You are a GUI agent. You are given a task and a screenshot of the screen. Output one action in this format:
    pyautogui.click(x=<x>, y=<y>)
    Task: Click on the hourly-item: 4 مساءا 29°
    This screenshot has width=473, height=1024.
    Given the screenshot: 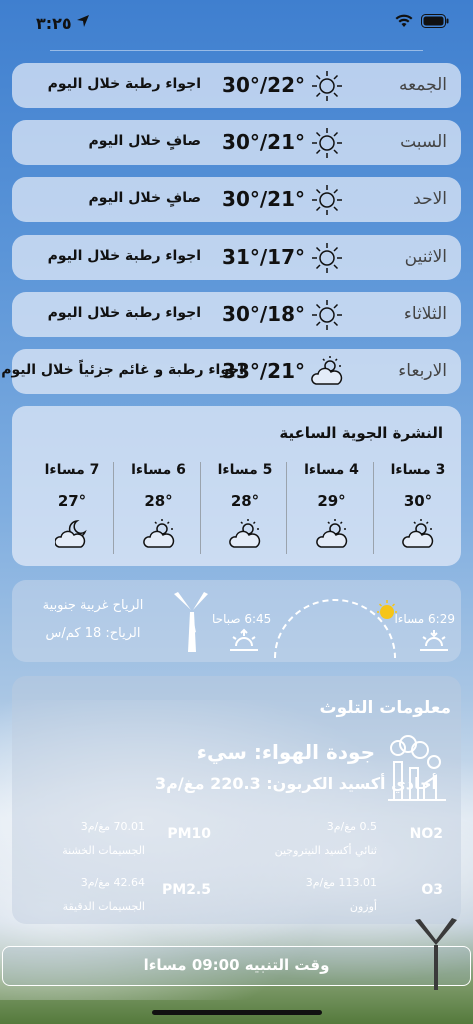 What is the action you would take?
    pyautogui.click(x=332, y=508)
    